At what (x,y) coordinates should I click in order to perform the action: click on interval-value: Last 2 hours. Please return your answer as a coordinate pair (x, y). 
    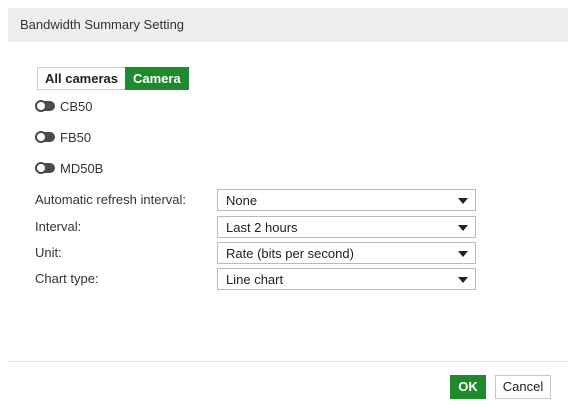
    Looking at the image, I should click on (262, 227).